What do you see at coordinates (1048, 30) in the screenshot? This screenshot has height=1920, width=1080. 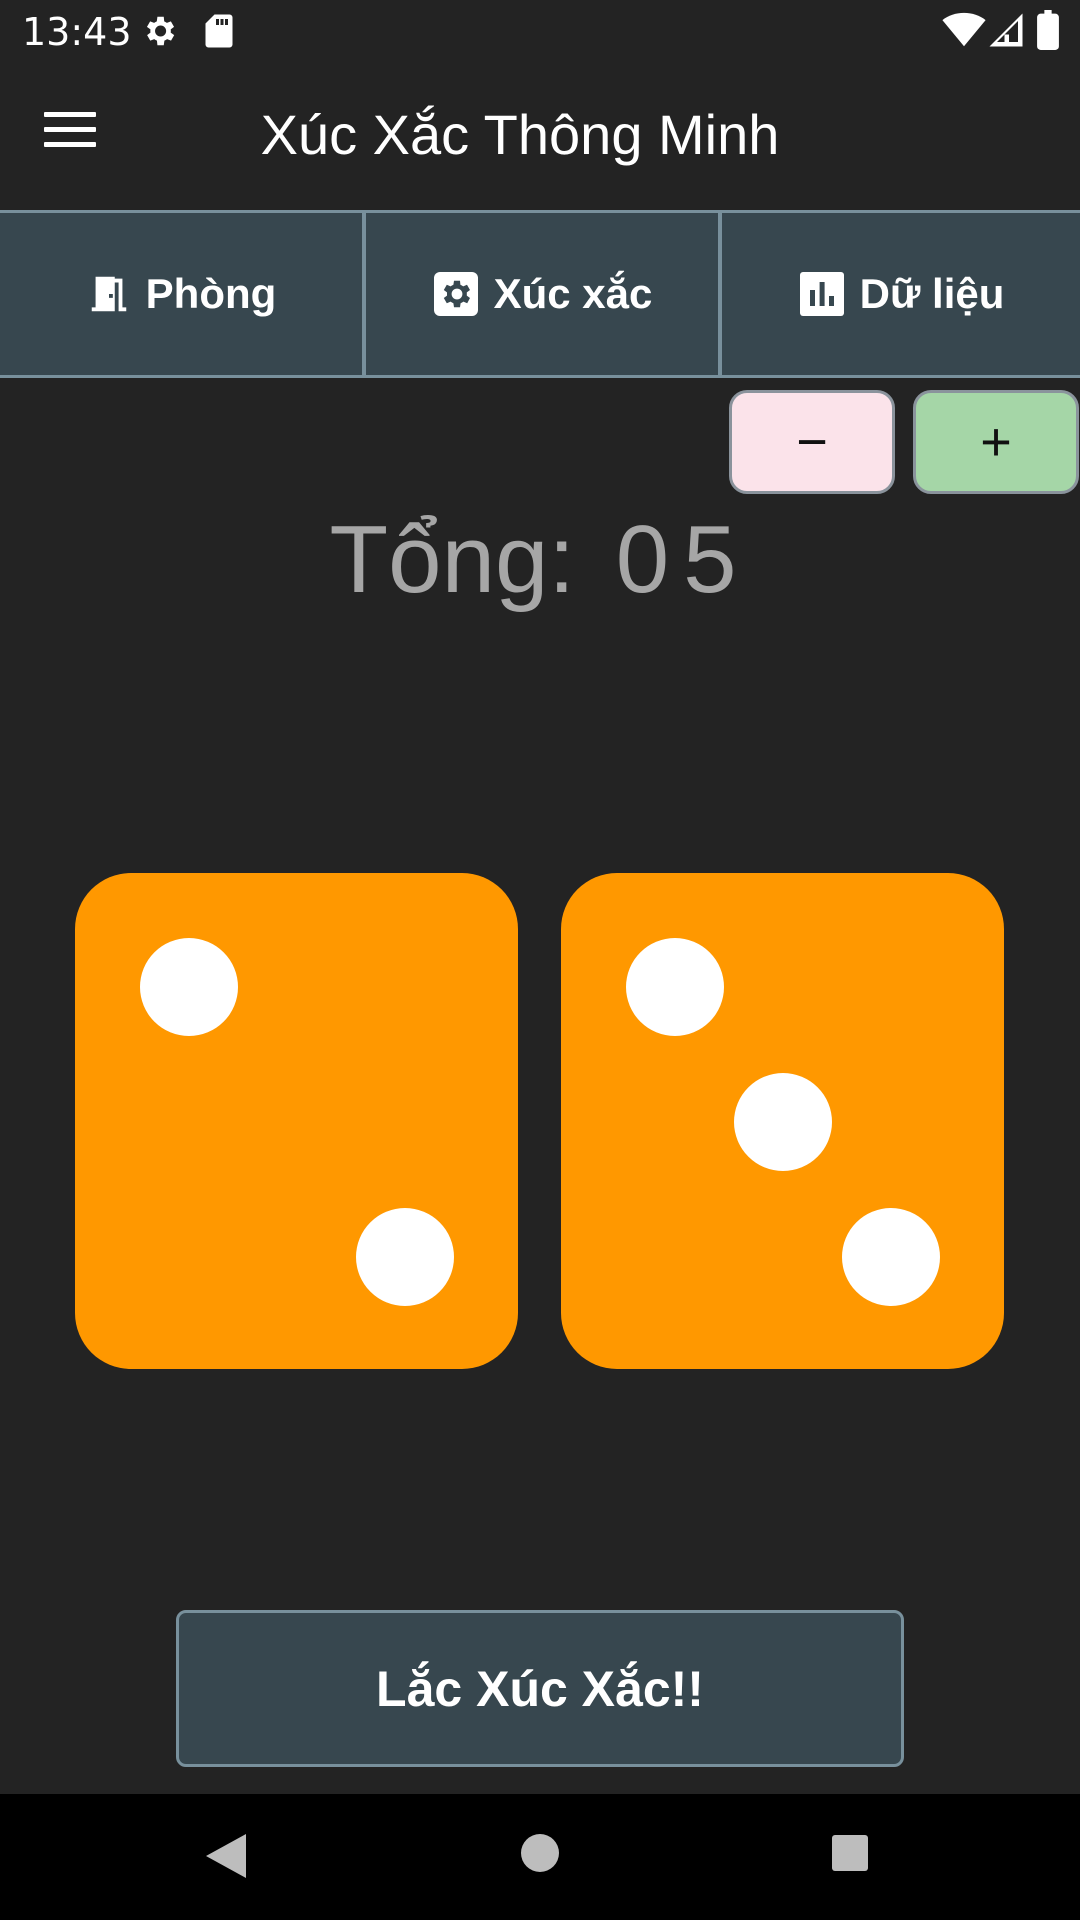 I see `battery-icon` at bounding box center [1048, 30].